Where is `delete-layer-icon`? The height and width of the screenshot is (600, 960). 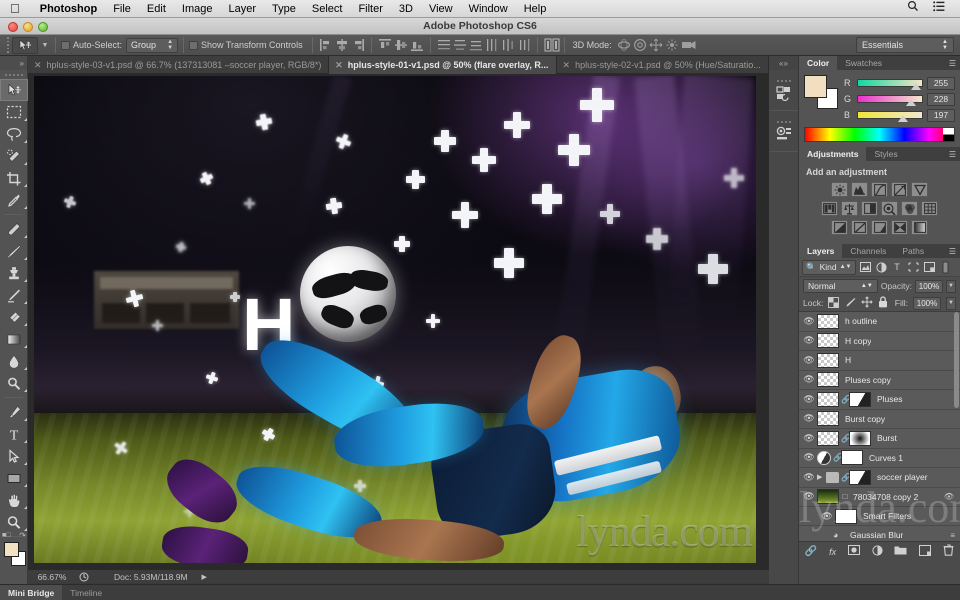 delete-layer-icon is located at coordinates (948, 551).